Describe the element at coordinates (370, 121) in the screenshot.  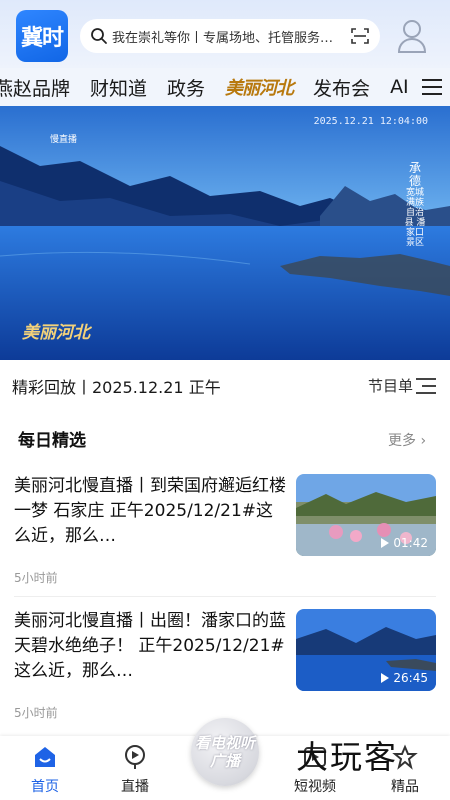
I see `live-timestamp: 2025.12.21 12:04:00` at that location.